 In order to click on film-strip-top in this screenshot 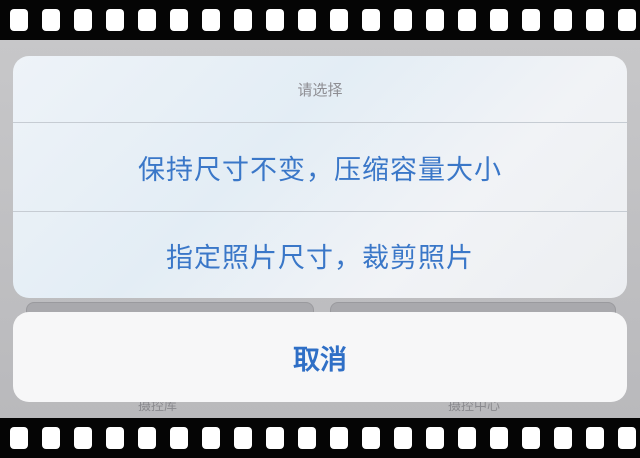, I will do `click(320, 20)`.